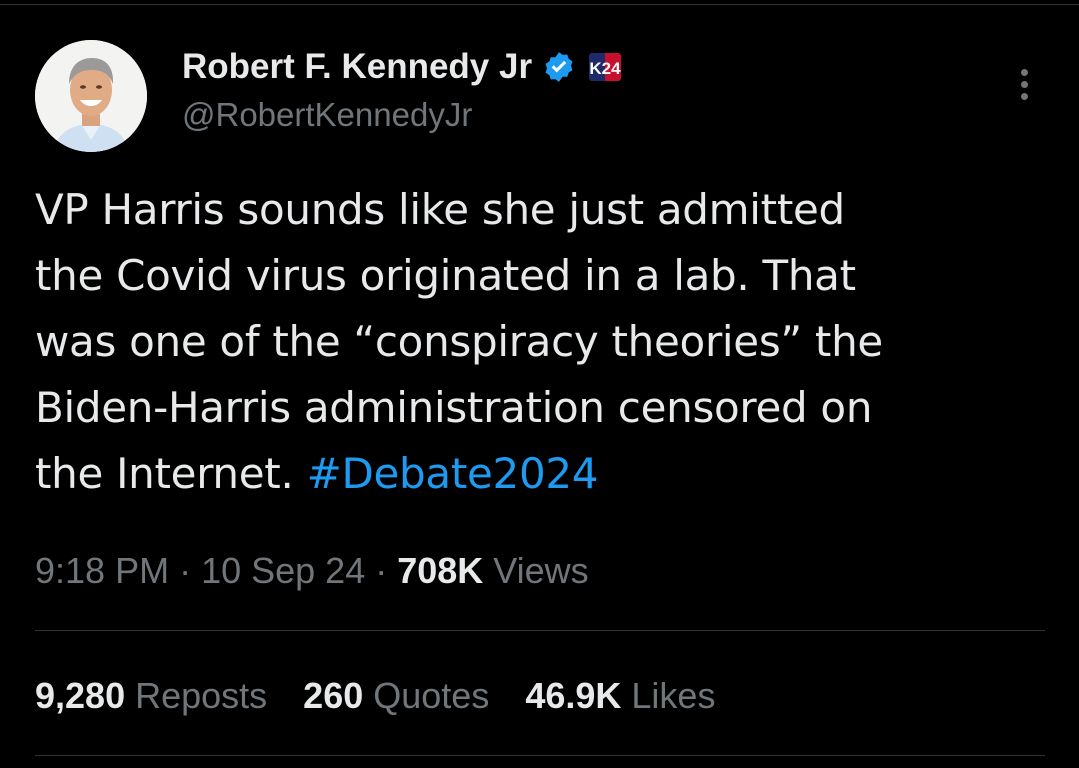  I want to click on tweet-text-line: VP Harris sounds like she just admitted, so click(440, 209).